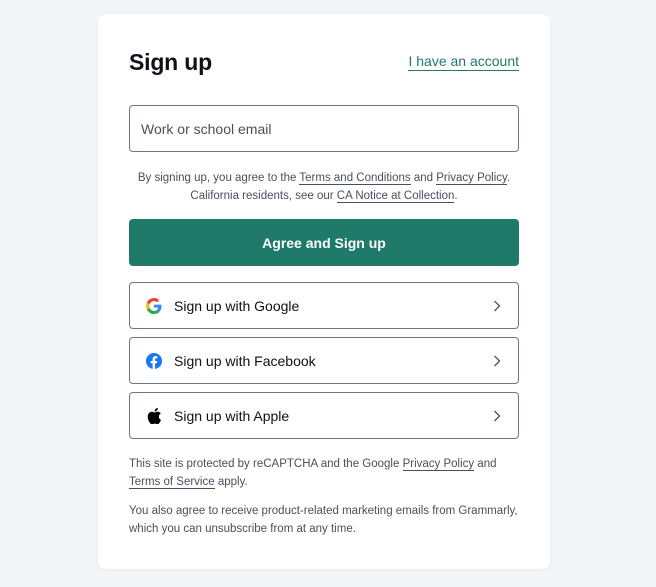 This screenshot has height=587, width=656. I want to click on google-signup-label: Sign up with Google, so click(237, 305).